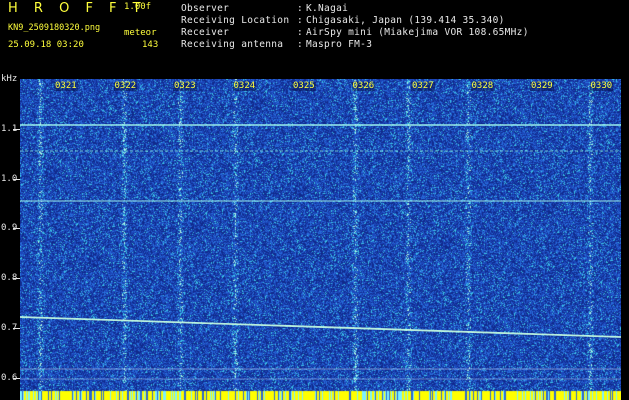 This screenshot has width=629, height=400. Describe the element at coordinates (125, 86) in the screenshot. I see `time-label: 0322` at that location.